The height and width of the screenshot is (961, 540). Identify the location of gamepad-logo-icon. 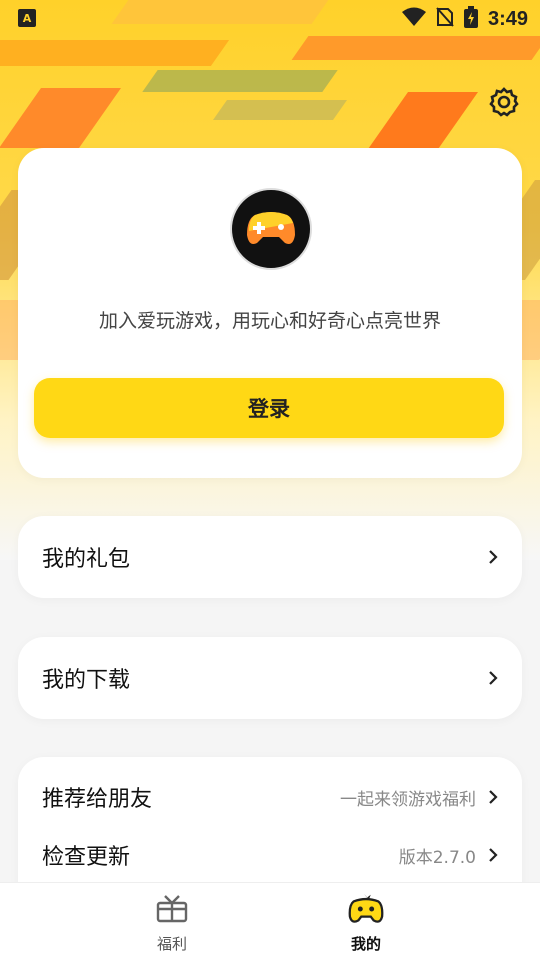
(271, 228).